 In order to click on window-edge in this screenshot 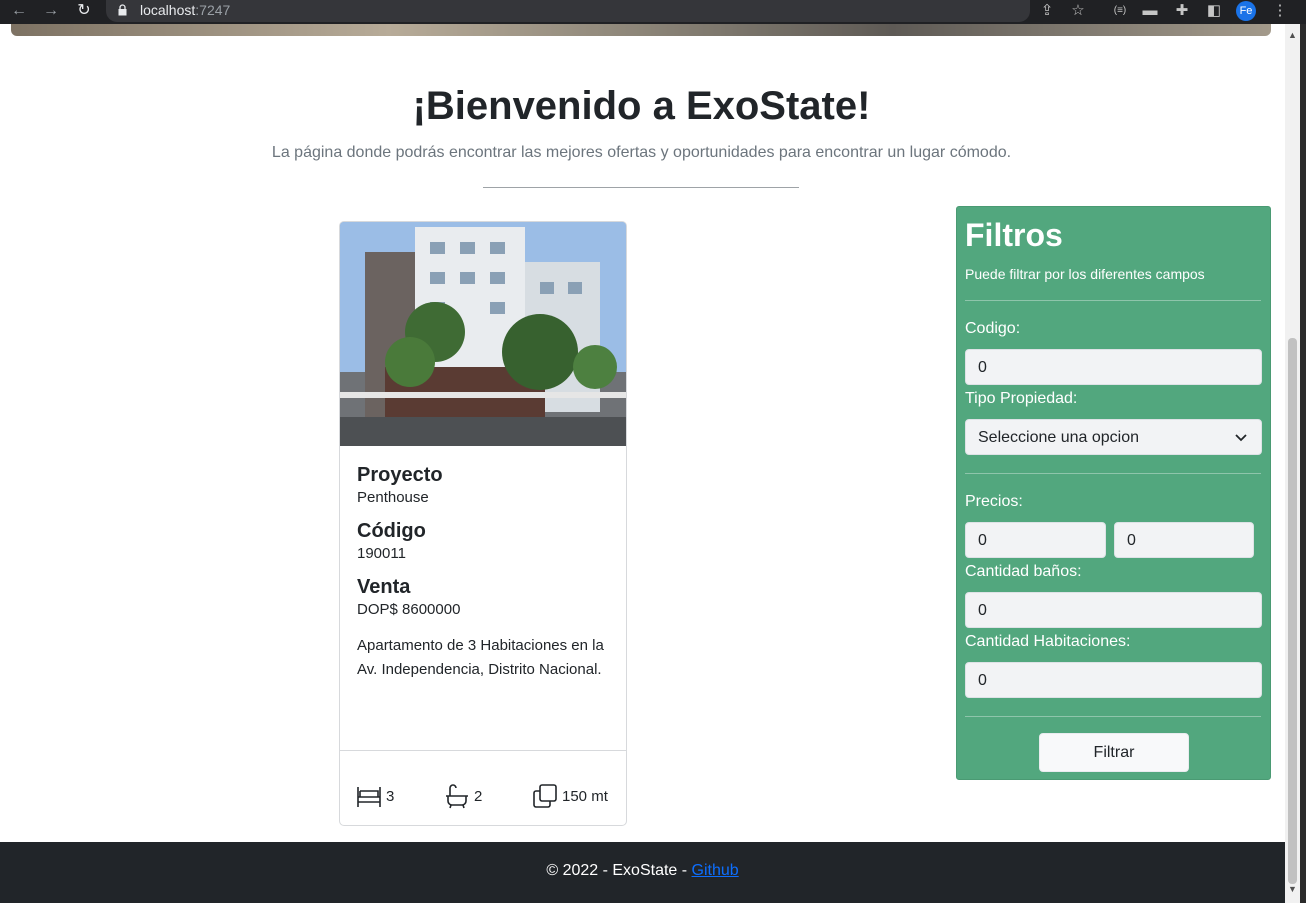, I will do `click(1303, 463)`.